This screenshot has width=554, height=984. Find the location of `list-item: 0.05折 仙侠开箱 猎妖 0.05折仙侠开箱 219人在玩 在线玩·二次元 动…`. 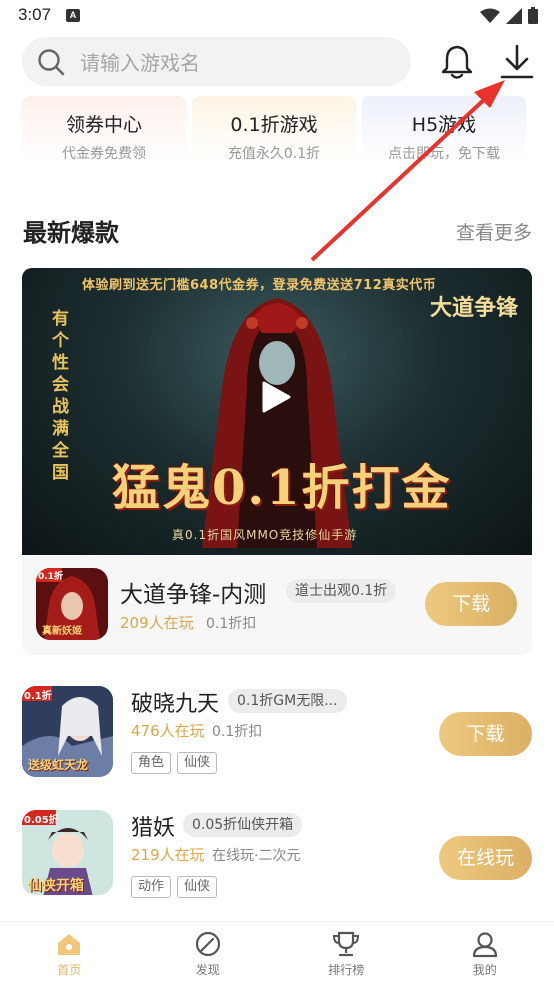

list-item: 0.05折 仙侠开箱 猎妖 0.05折仙侠开箱 219人在玩 在线玩·二次元 动… is located at coordinates (277, 854).